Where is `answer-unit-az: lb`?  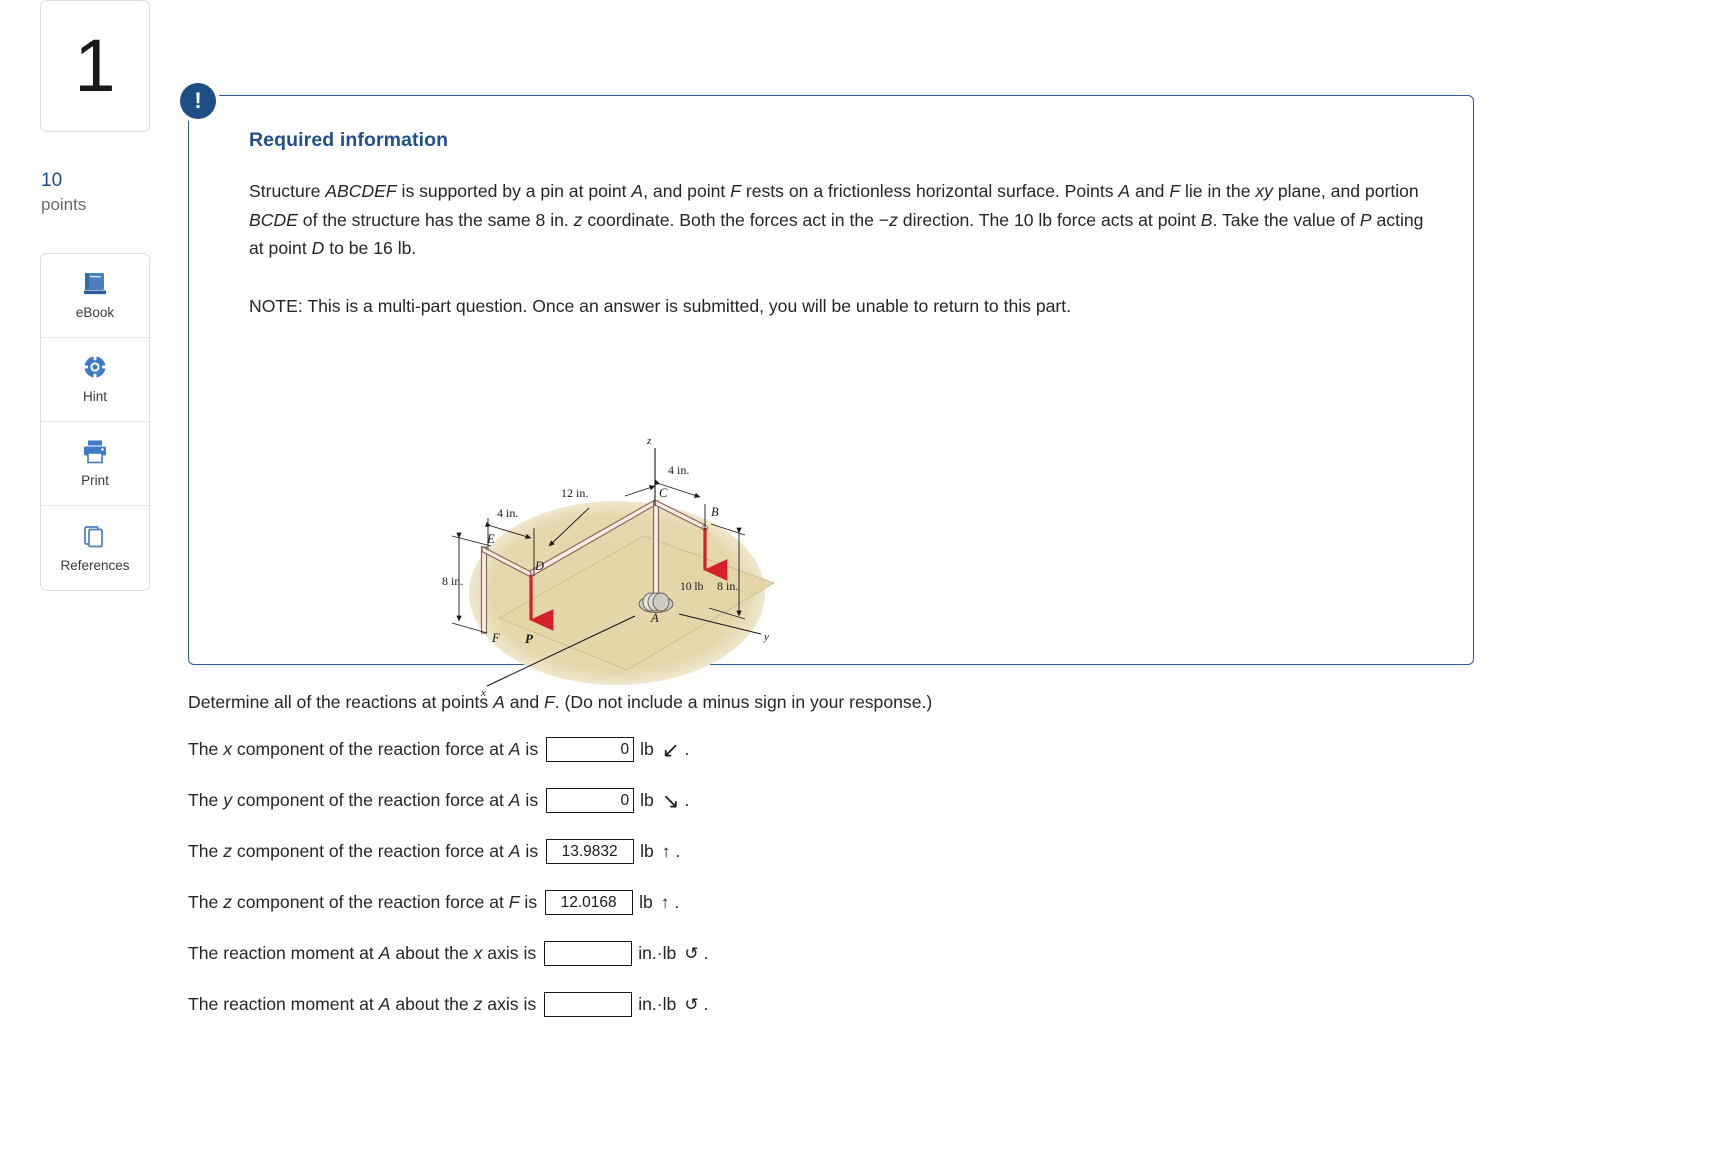 answer-unit-az: lb is located at coordinates (647, 851).